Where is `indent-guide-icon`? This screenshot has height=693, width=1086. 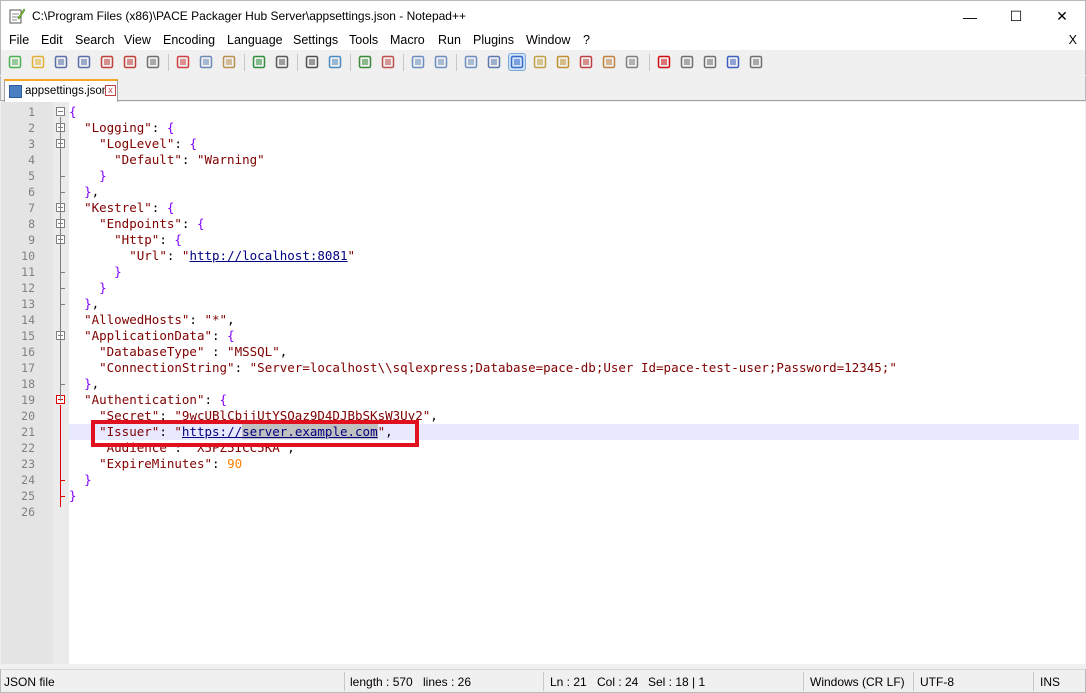 indent-guide-icon is located at coordinates (517, 62).